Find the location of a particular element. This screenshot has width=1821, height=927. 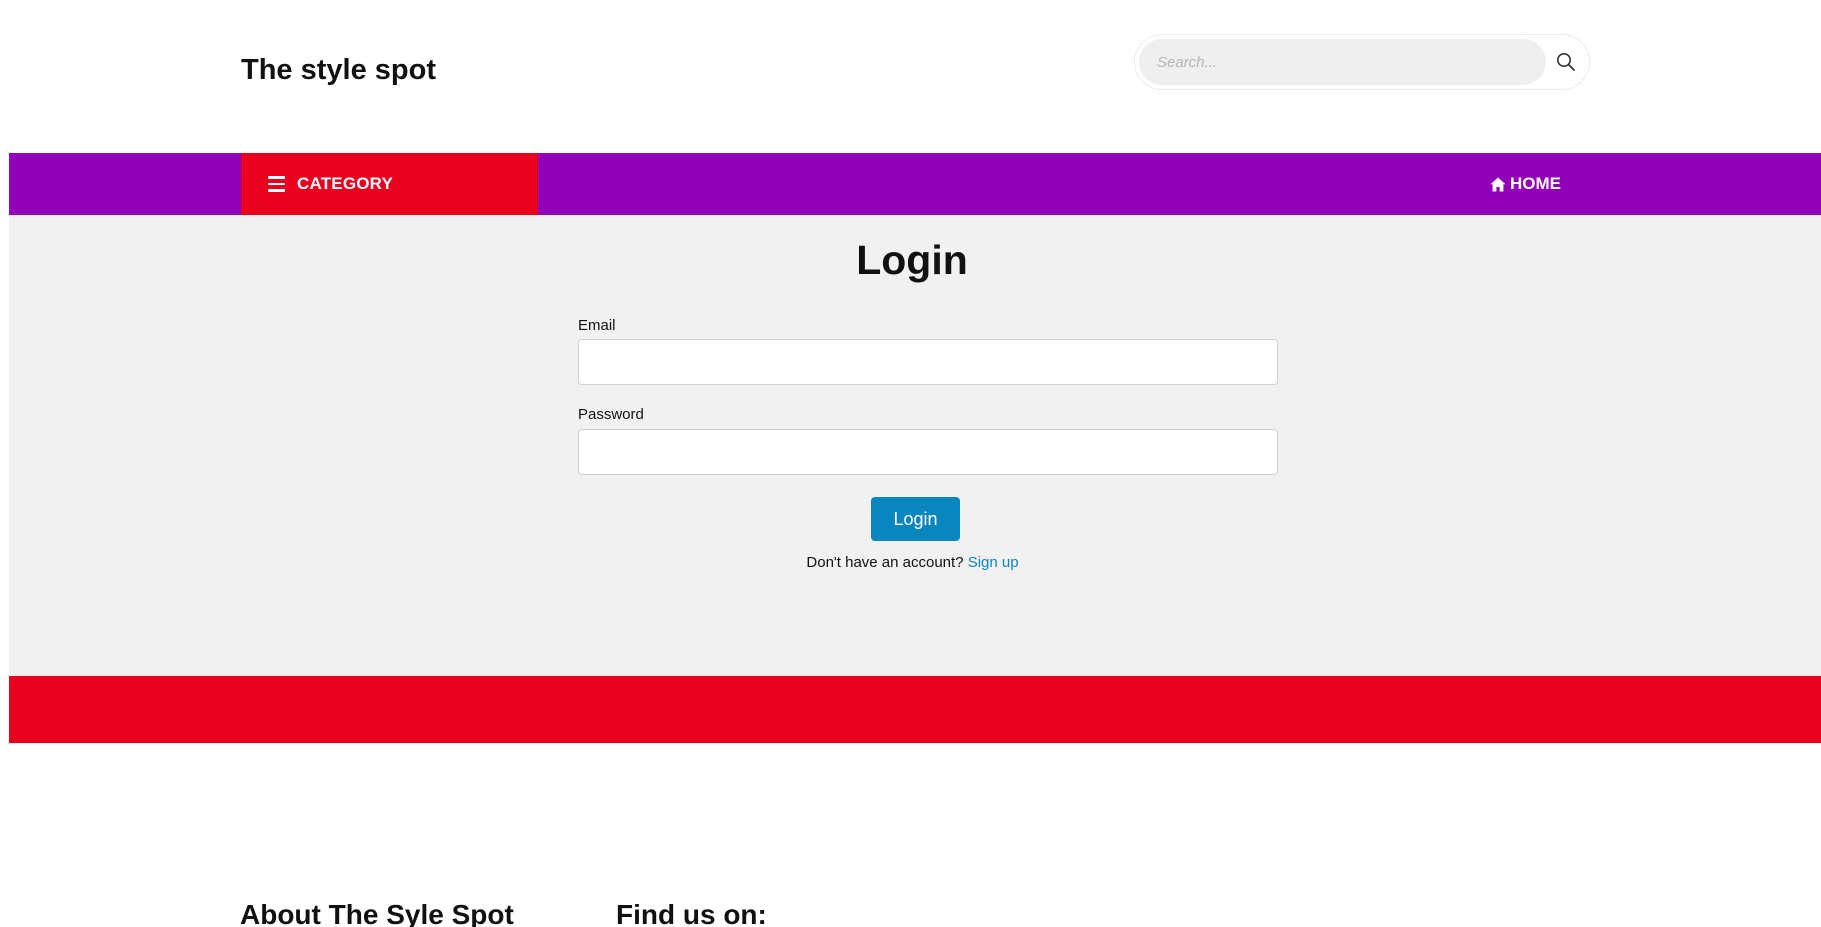

footer-band is located at coordinates (915, 709).